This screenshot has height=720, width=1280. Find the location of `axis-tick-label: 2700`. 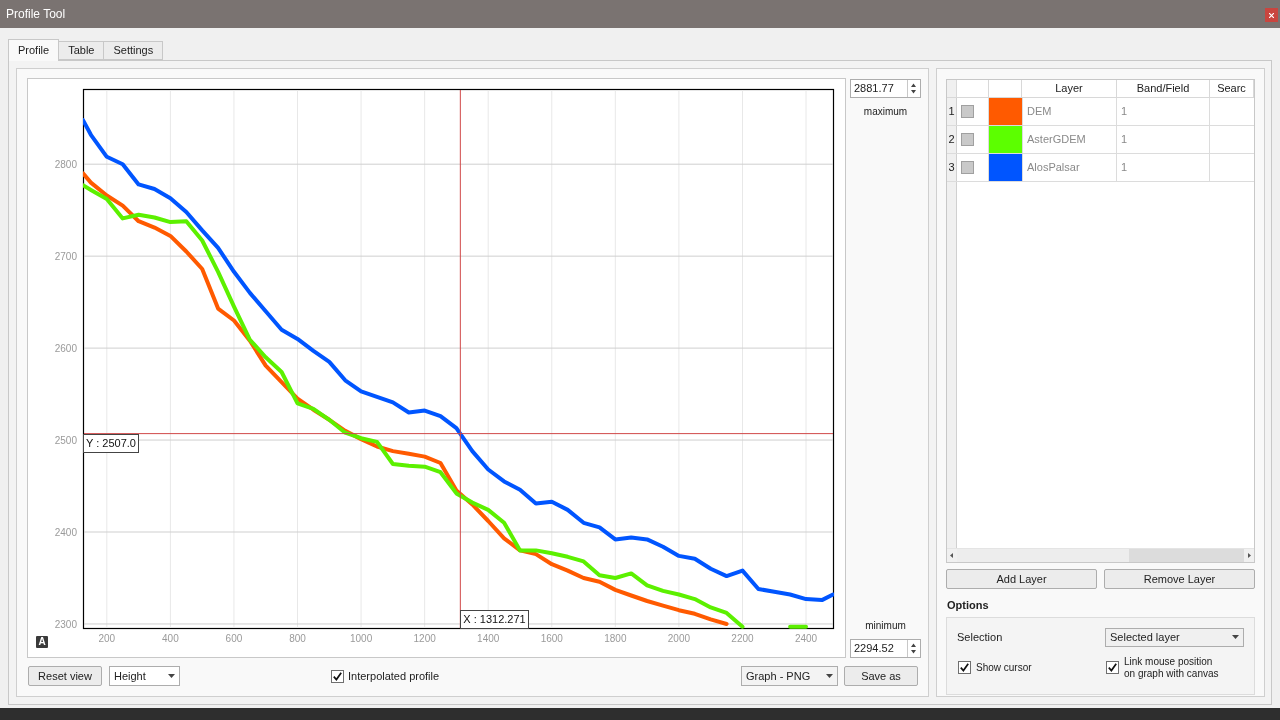

axis-tick-label: 2700 is located at coordinates (65, 257).